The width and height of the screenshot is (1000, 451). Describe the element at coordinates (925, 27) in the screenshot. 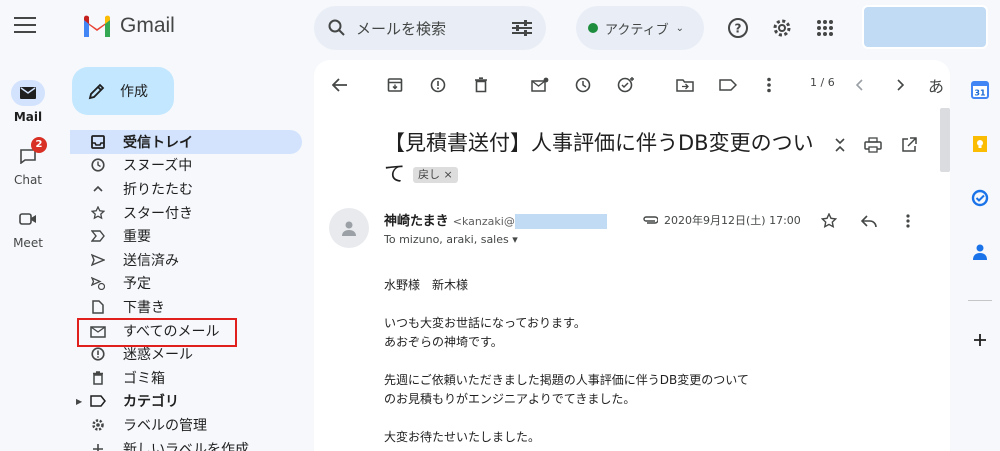

I see `account-area` at that location.